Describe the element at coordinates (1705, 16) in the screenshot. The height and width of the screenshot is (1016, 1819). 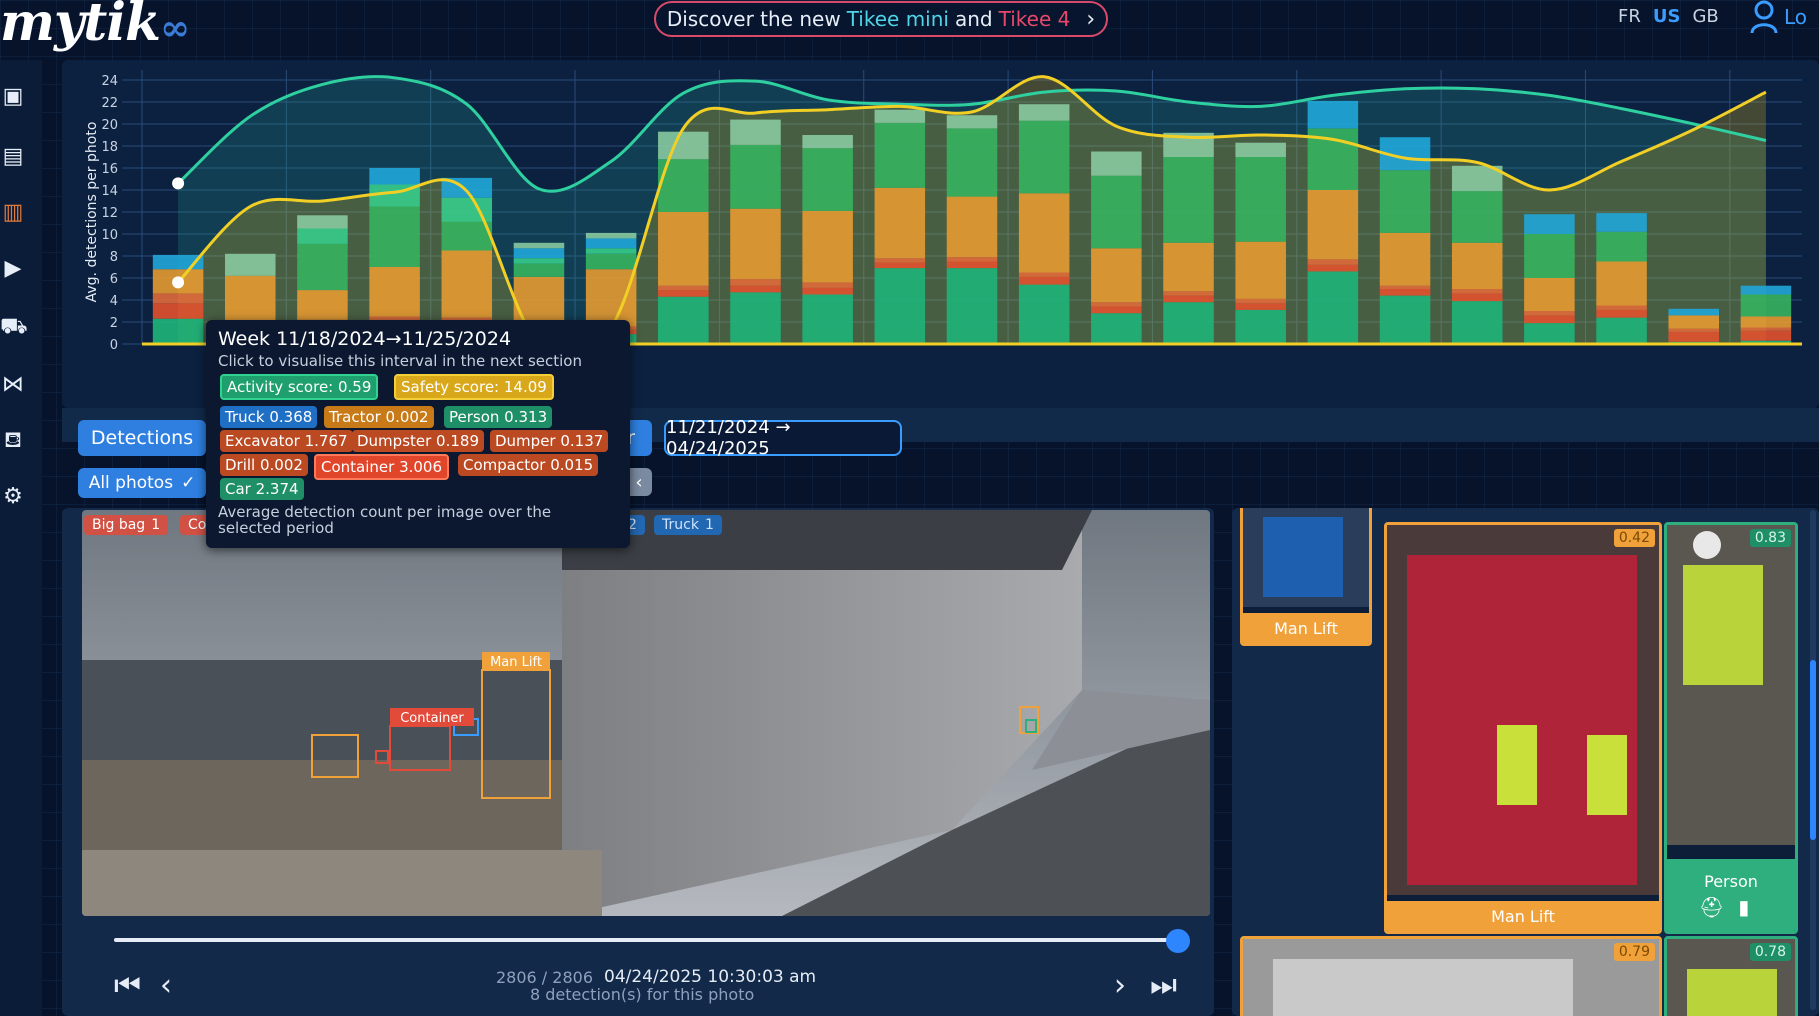
I see `lang-gb: GB` at that location.